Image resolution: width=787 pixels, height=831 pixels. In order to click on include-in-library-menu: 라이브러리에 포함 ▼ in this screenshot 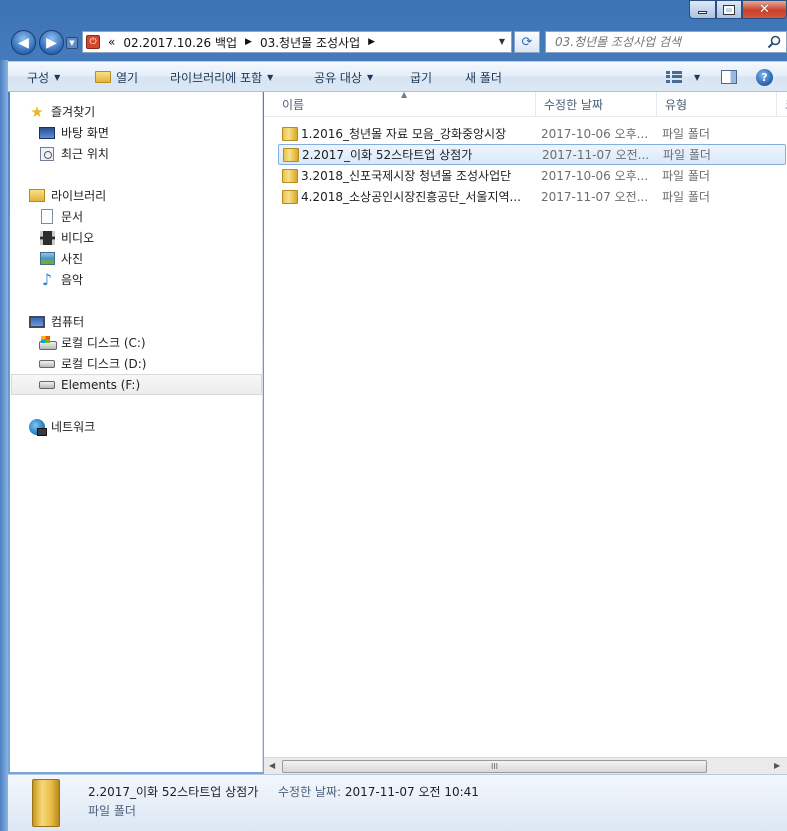, I will do `click(221, 77)`.